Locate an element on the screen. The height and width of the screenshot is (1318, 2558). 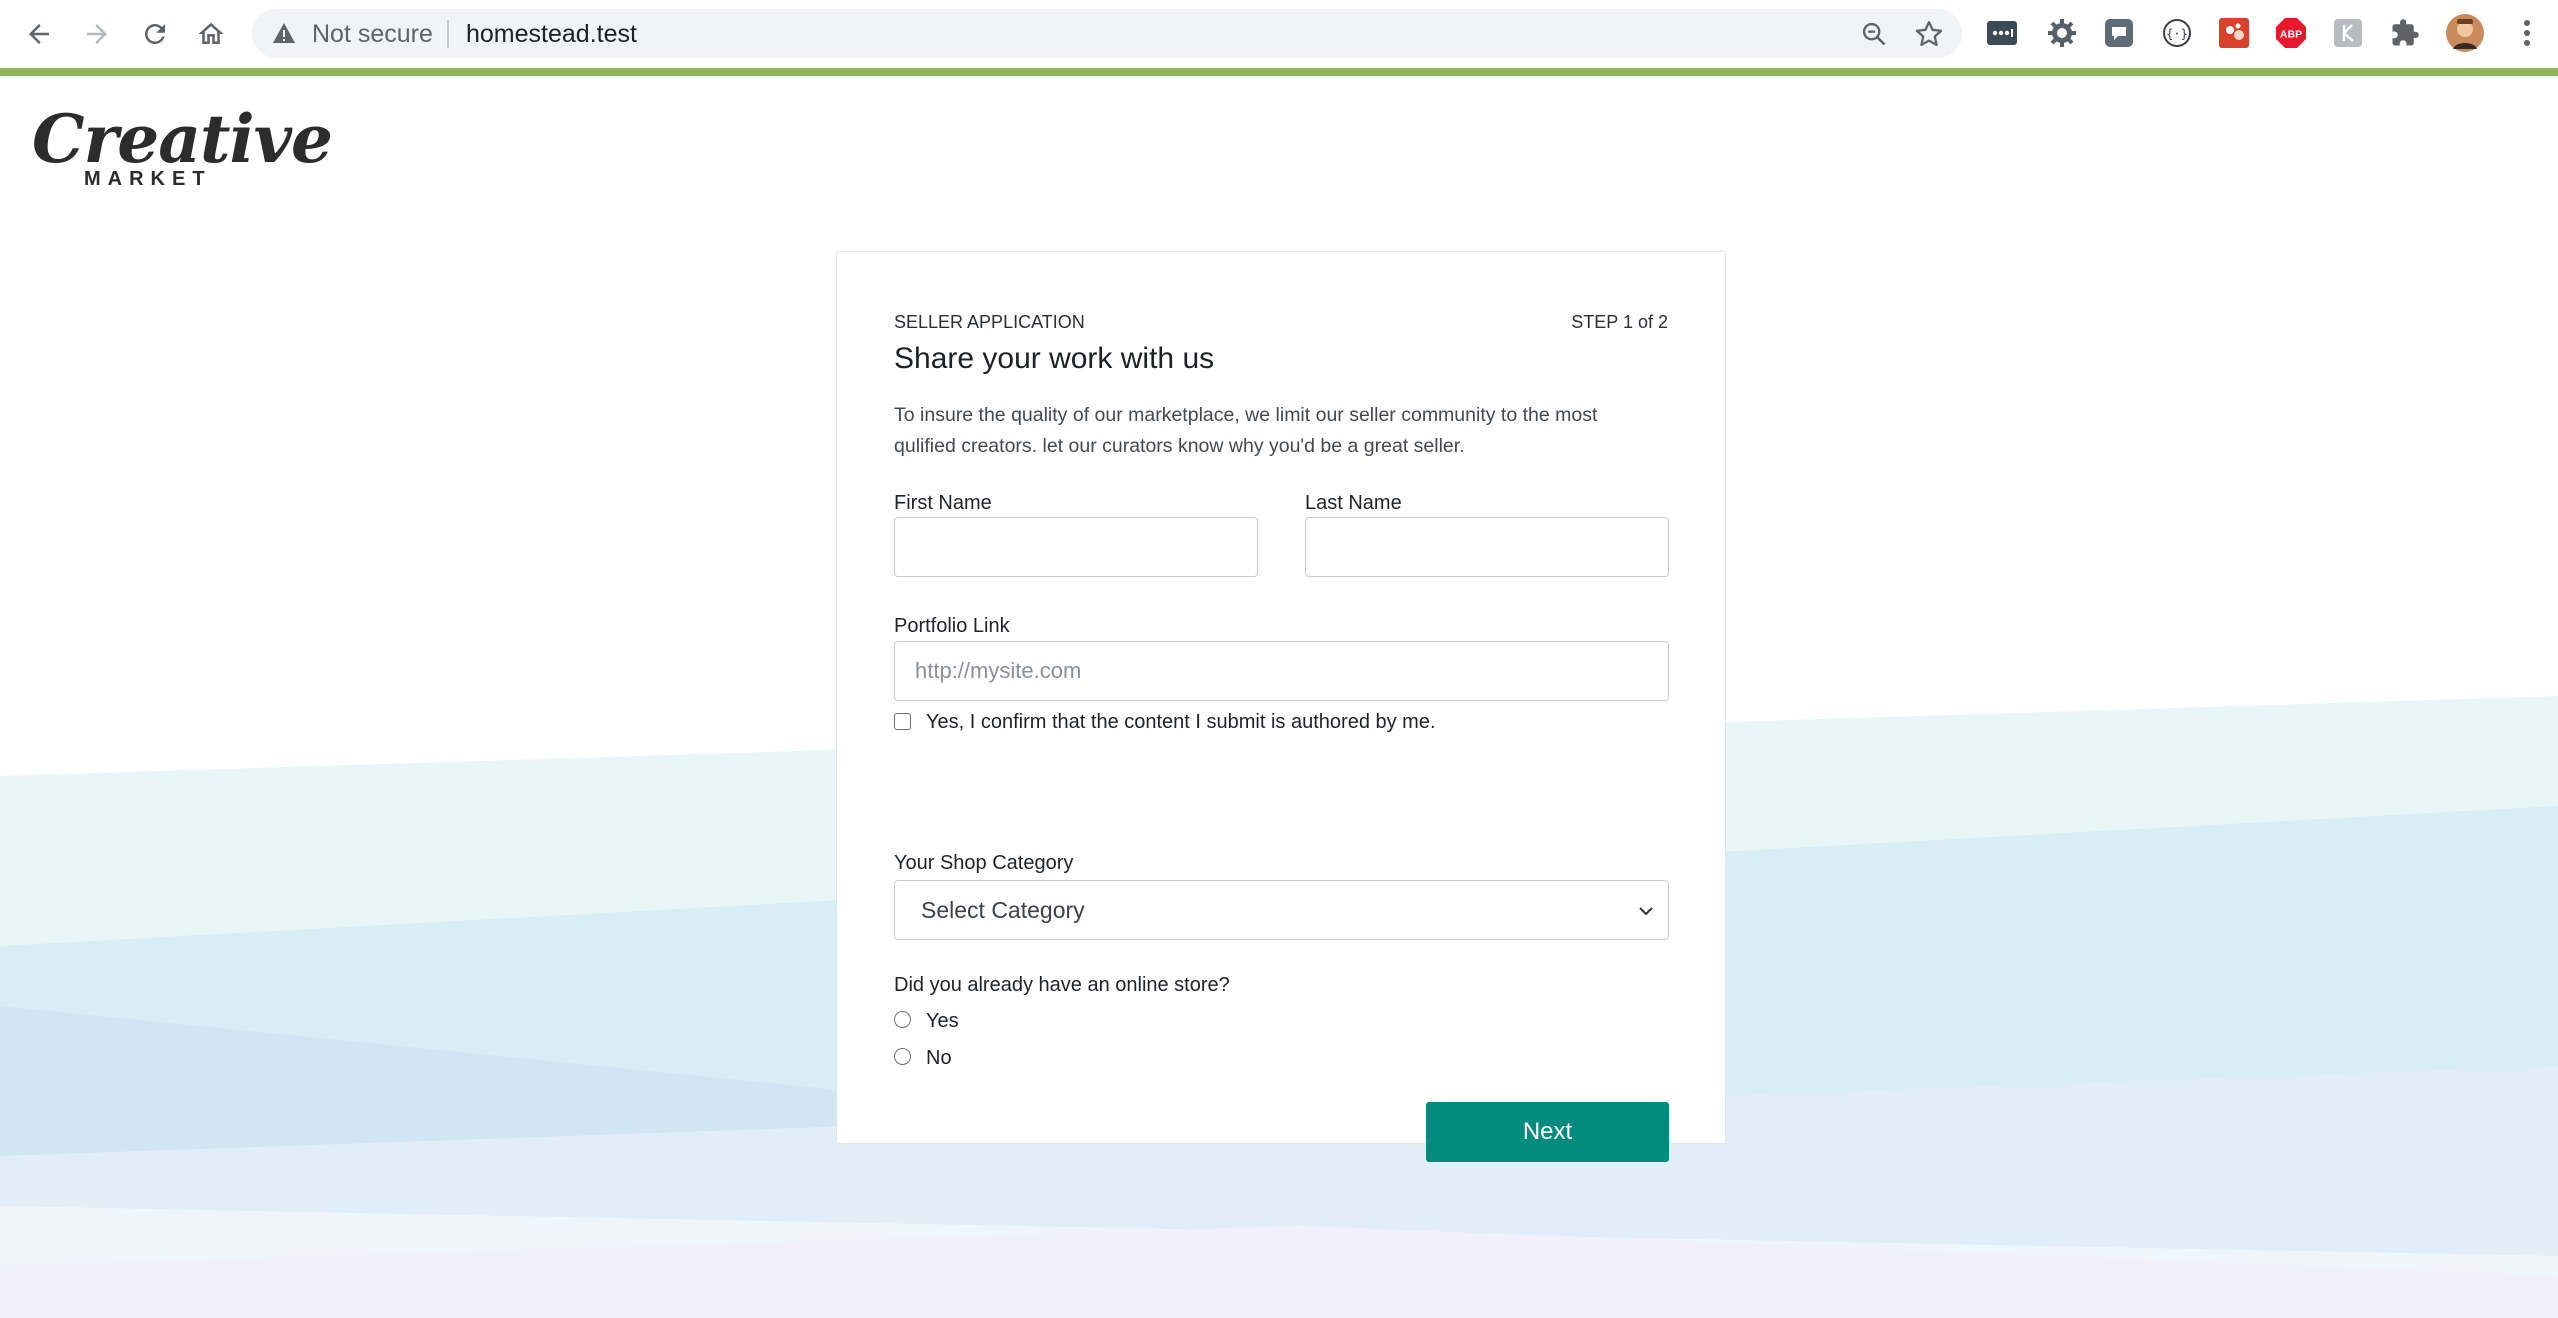
portfolio-label: Portfolio Link is located at coordinates (952, 626).